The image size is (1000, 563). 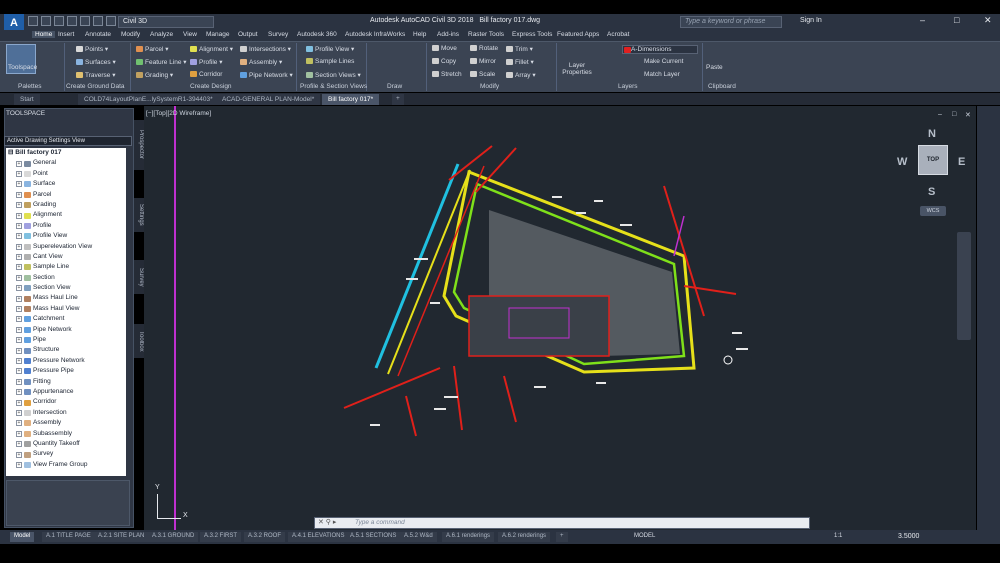 I want to click on tree-item-section-view: + Section View, so click(x=66, y=288).